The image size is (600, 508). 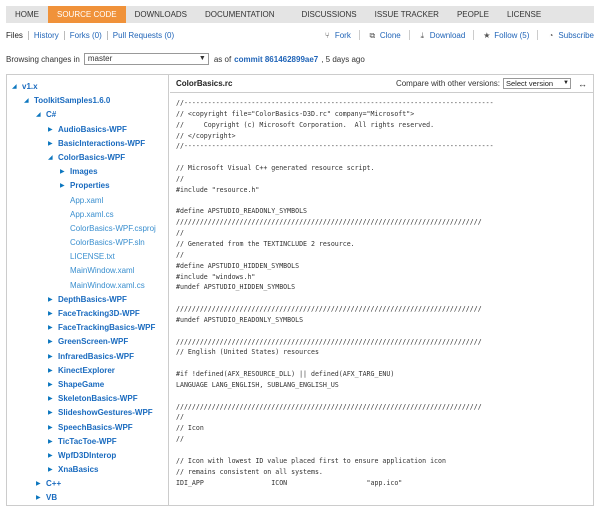 I want to click on tree-file: MainWindow.xaml.cs, so click(x=87, y=286).